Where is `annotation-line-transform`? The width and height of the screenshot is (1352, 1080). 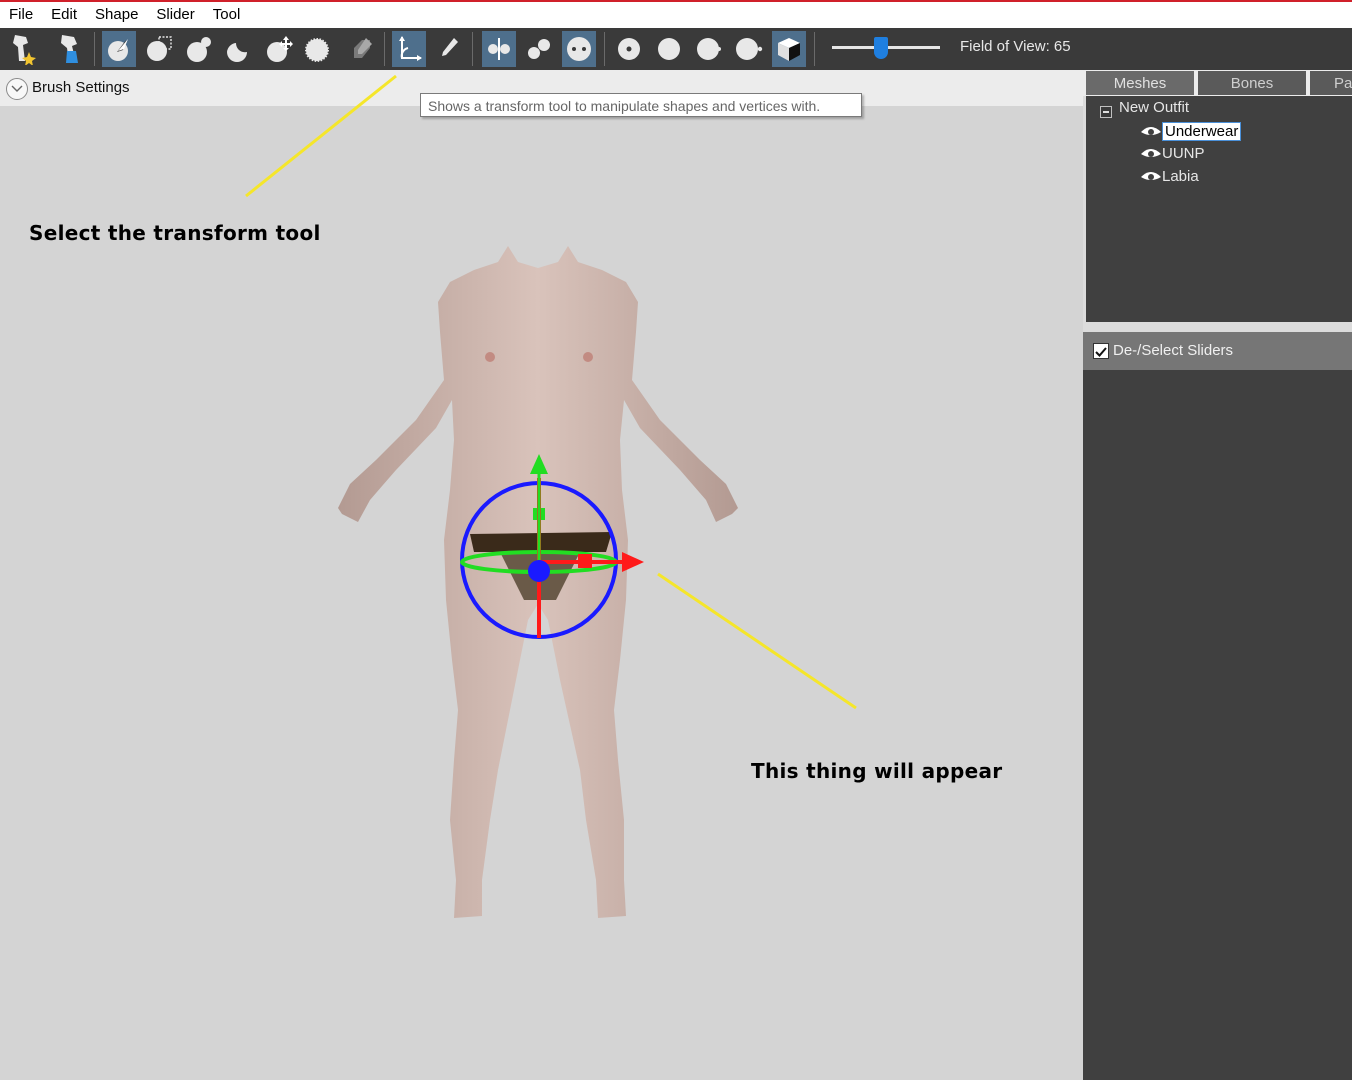
annotation-line-transform is located at coordinates (321, 136).